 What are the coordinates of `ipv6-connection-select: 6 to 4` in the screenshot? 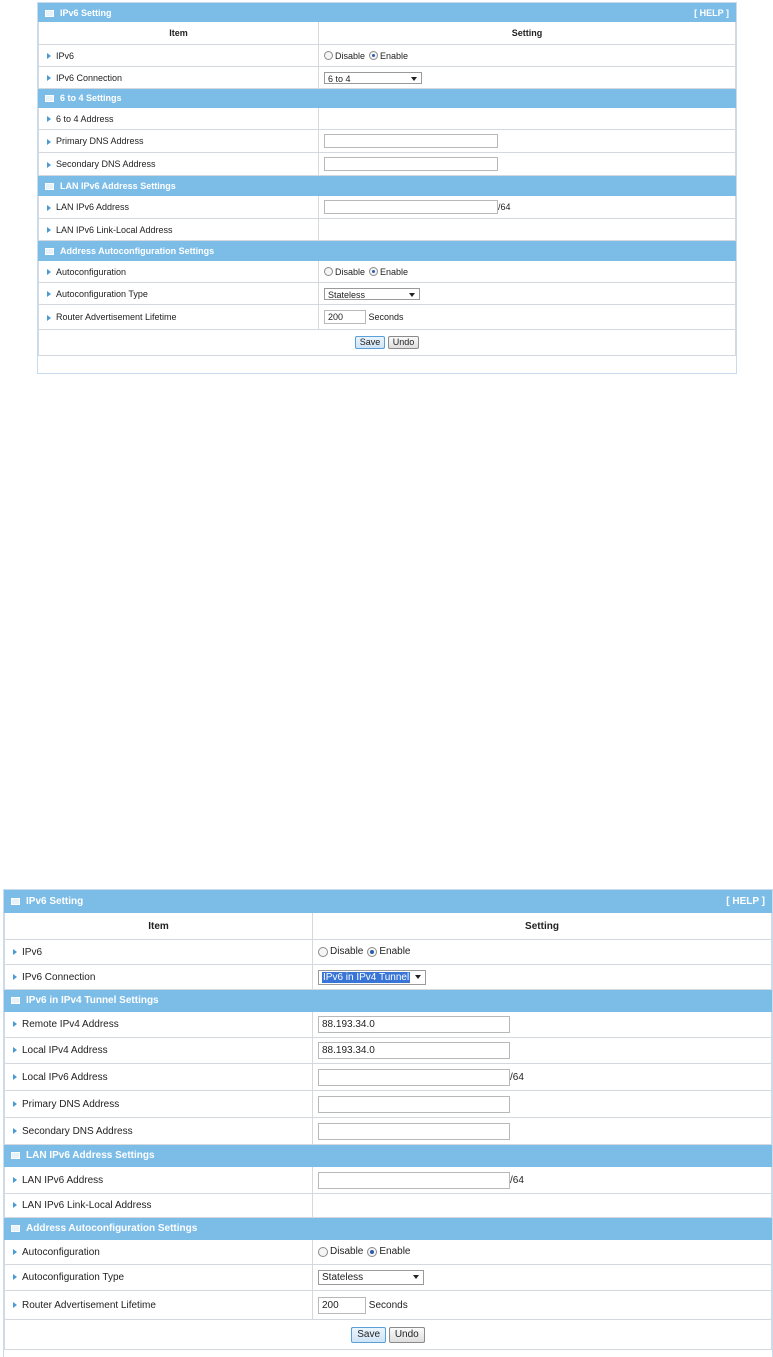 It's located at (373, 77).